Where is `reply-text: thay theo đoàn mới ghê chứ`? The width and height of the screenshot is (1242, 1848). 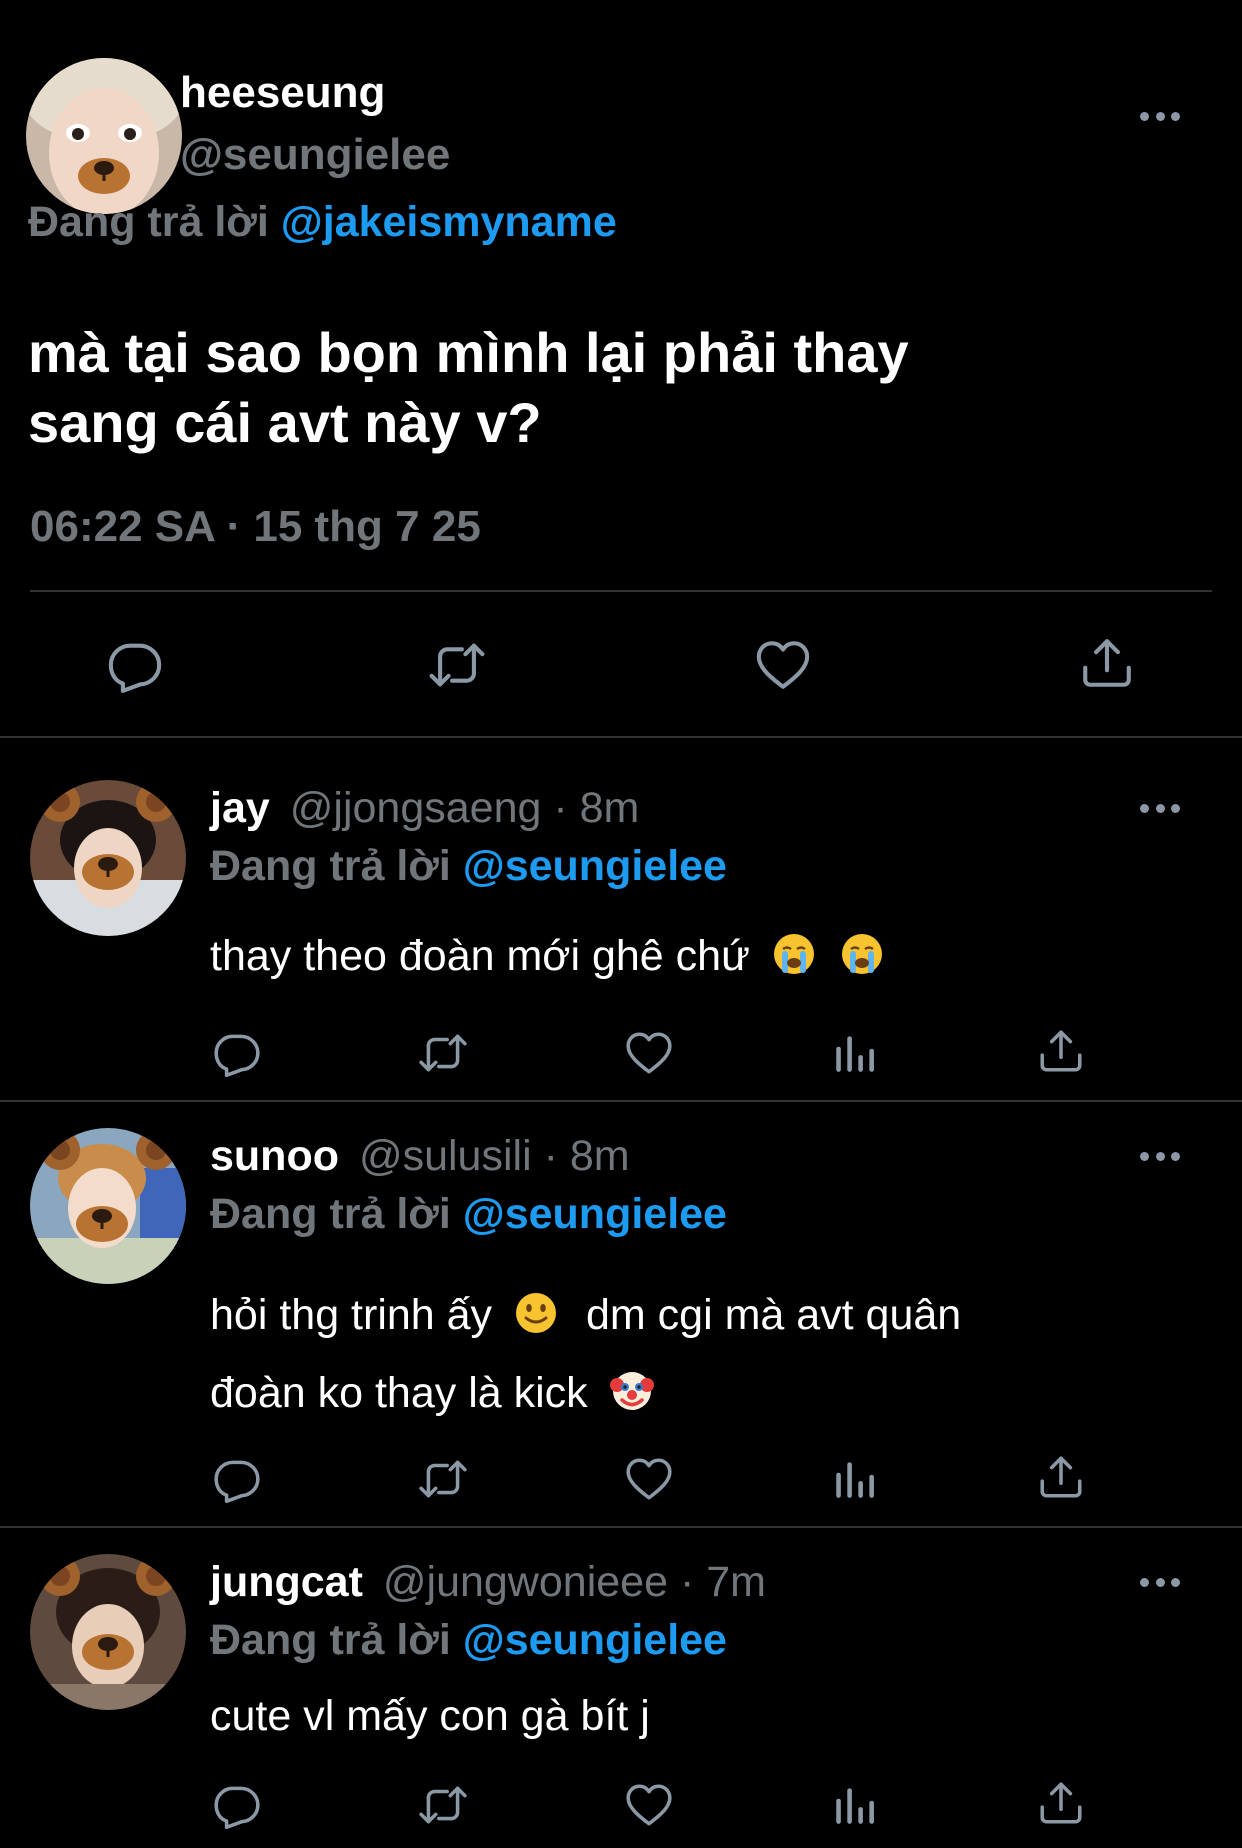 reply-text: thay theo đoàn mới ghê chứ is located at coordinates (547, 956).